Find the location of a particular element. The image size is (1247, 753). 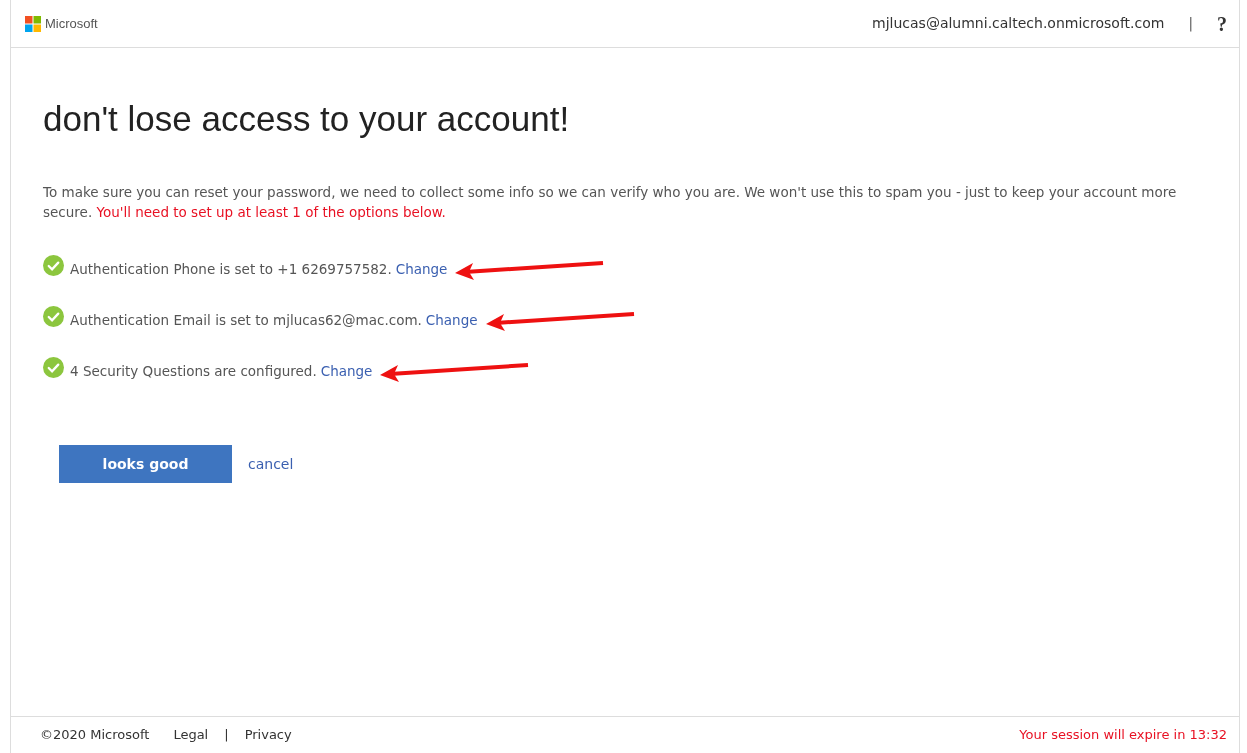

session-timer: Your session will expire in 13:32 is located at coordinates (1123, 735).